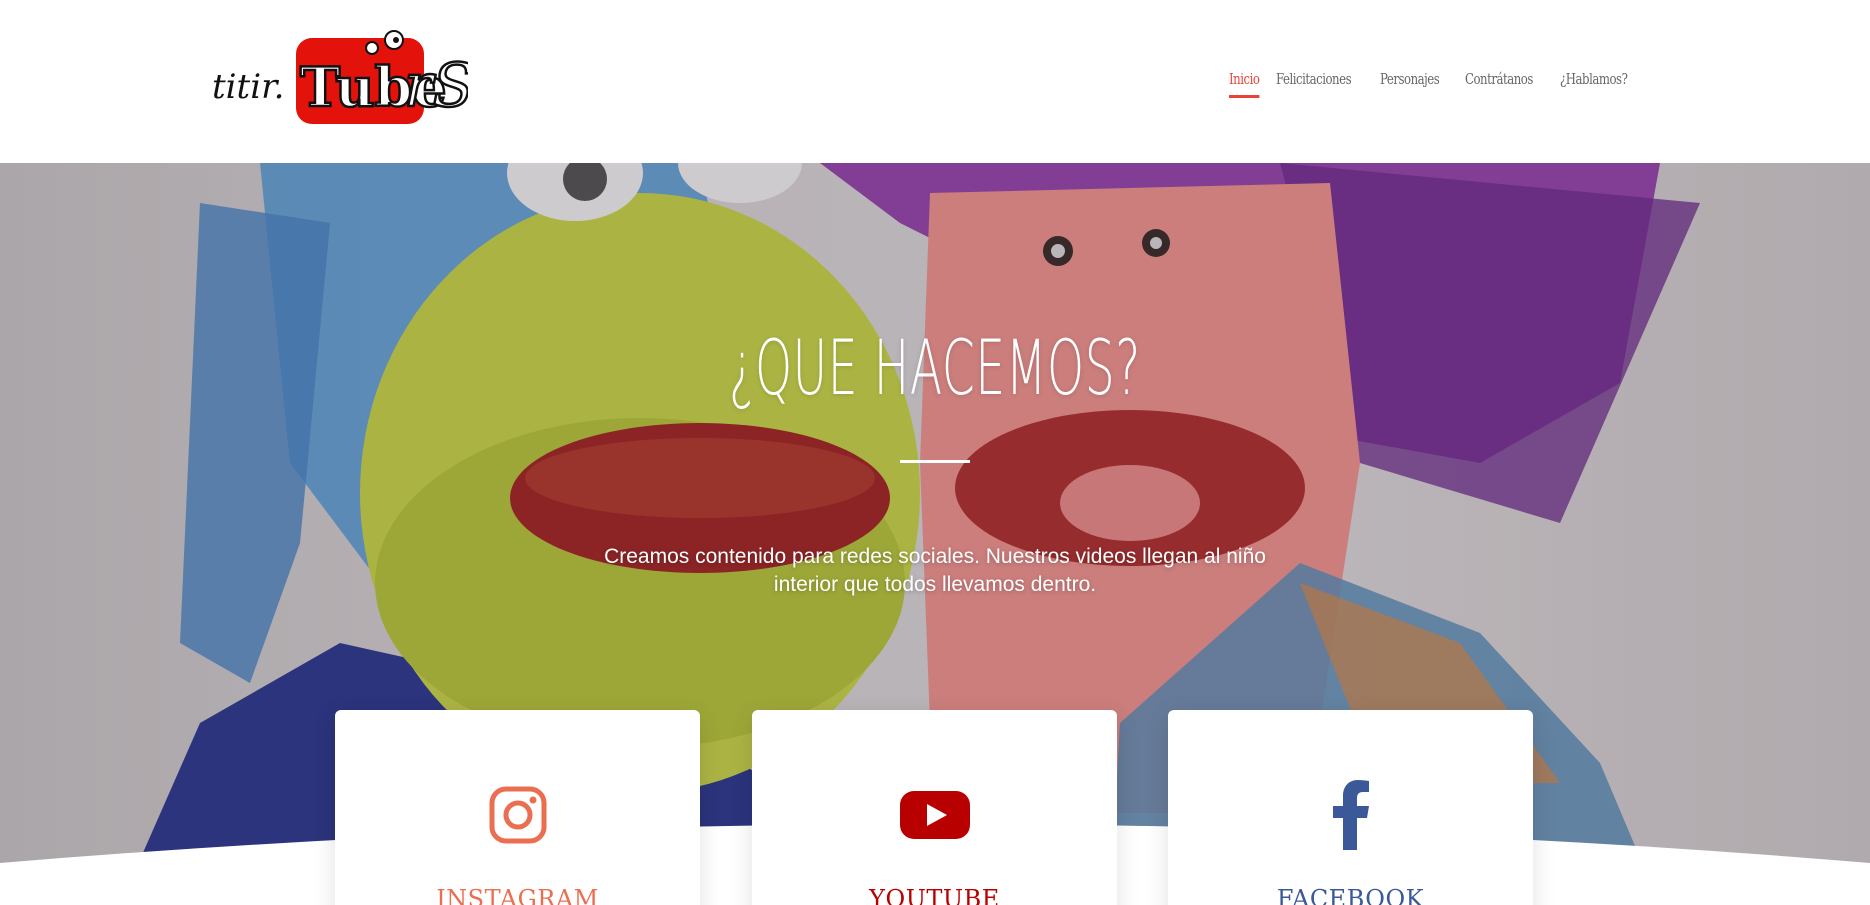 Image resolution: width=1870 pixels, height=905 pixels. What do you see at coordinates (1499, 84) in the screenshot?
I see `nav-item-contratanos: Contrátanos` at bounding box center [1499, 84].